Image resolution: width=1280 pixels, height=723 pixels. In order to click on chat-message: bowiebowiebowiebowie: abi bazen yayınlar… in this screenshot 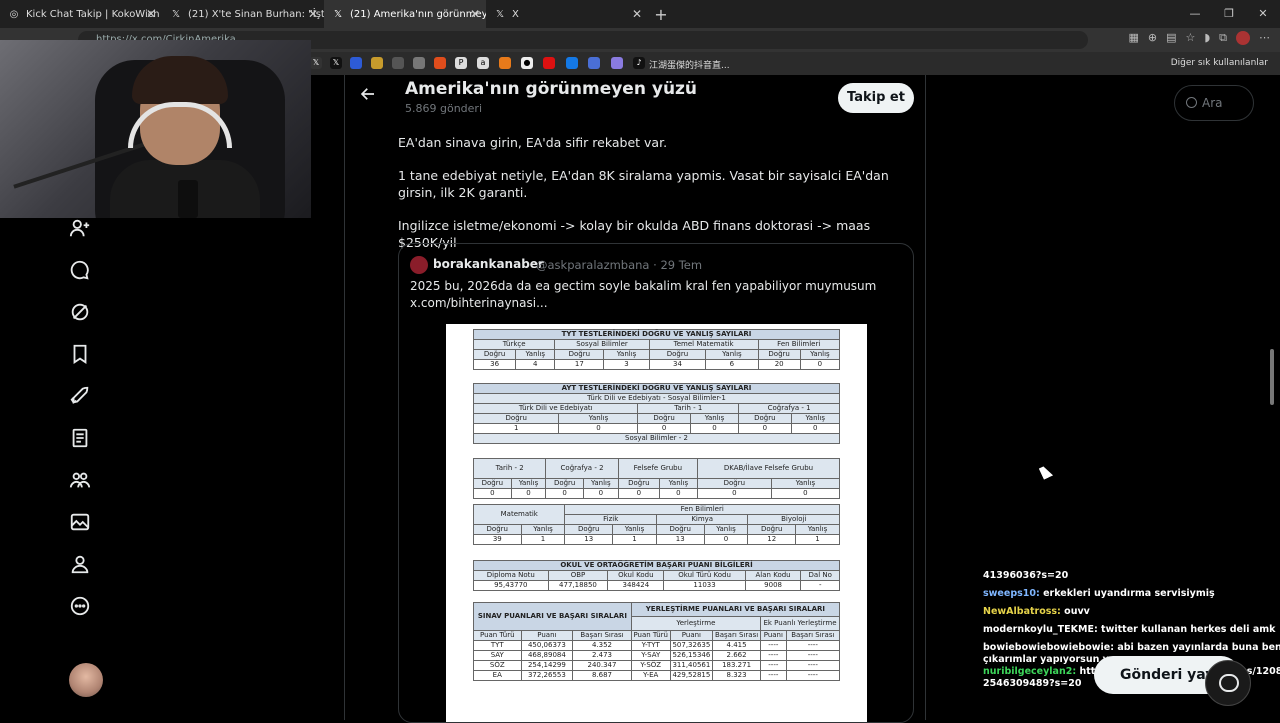, I will do `click(1131, 648)`.